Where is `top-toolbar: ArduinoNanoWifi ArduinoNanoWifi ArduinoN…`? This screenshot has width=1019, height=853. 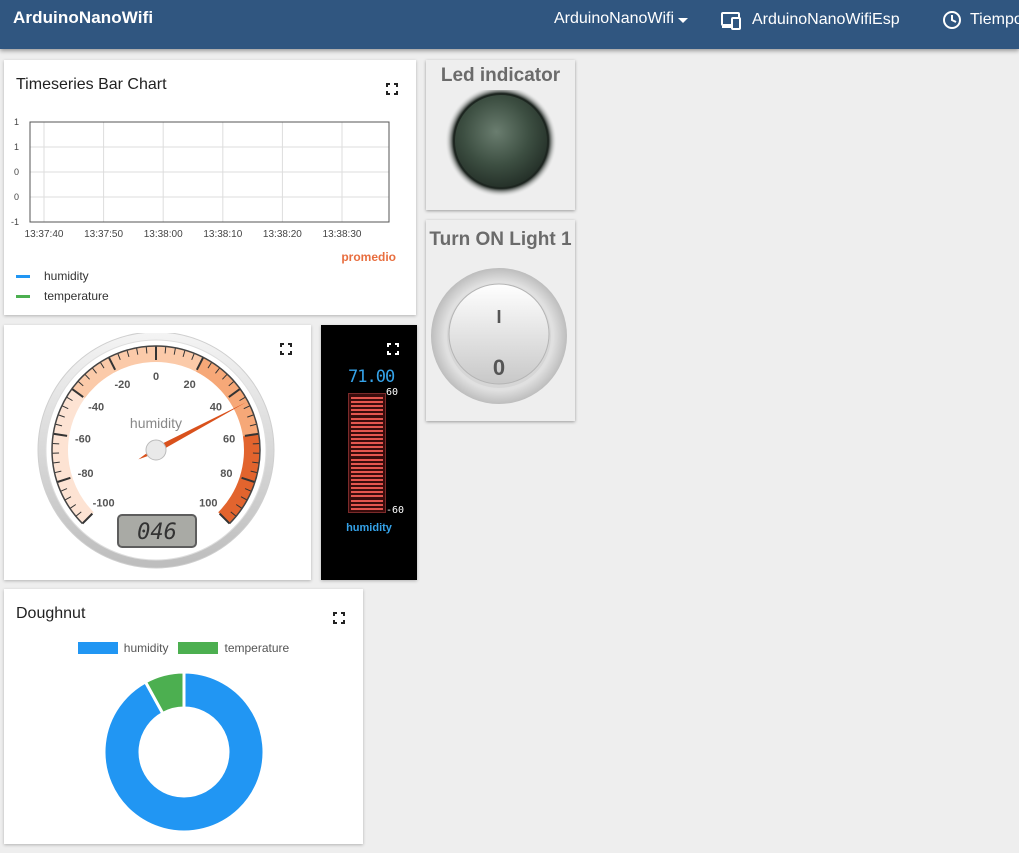
top-toolbar: ArduinoNanoWifi ArduinoNanoWifi ArduinoN… is located at coordinates (509, 24).